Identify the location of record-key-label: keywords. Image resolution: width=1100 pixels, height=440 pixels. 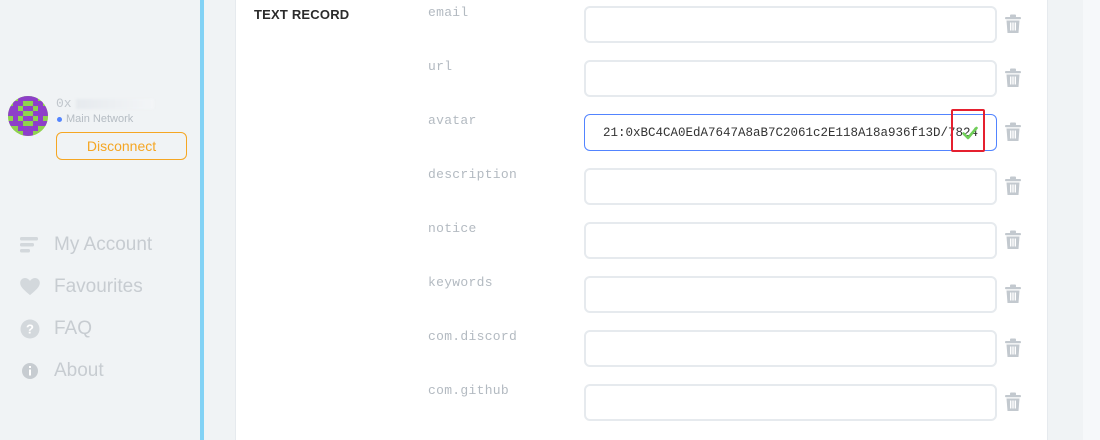
(460, 282).